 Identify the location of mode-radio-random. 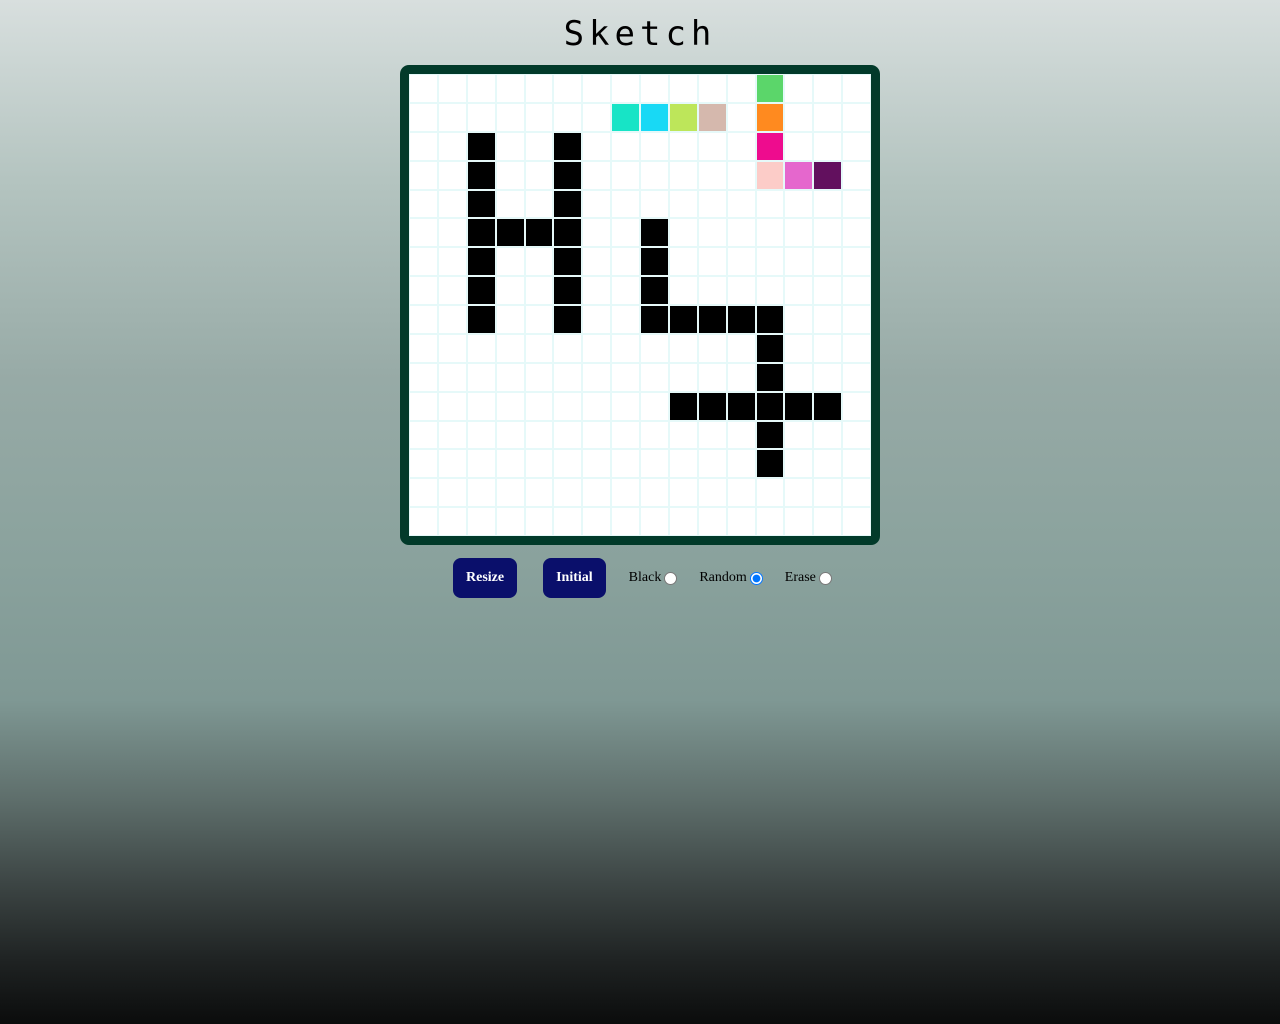
(756, 578).